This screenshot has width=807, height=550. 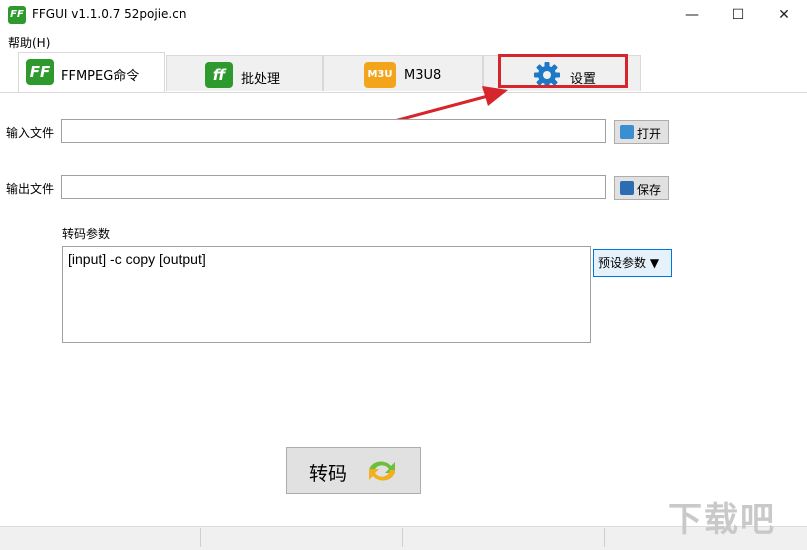 I want to click on menu-item-help: 帮助(H), so click(x=29, y=42).